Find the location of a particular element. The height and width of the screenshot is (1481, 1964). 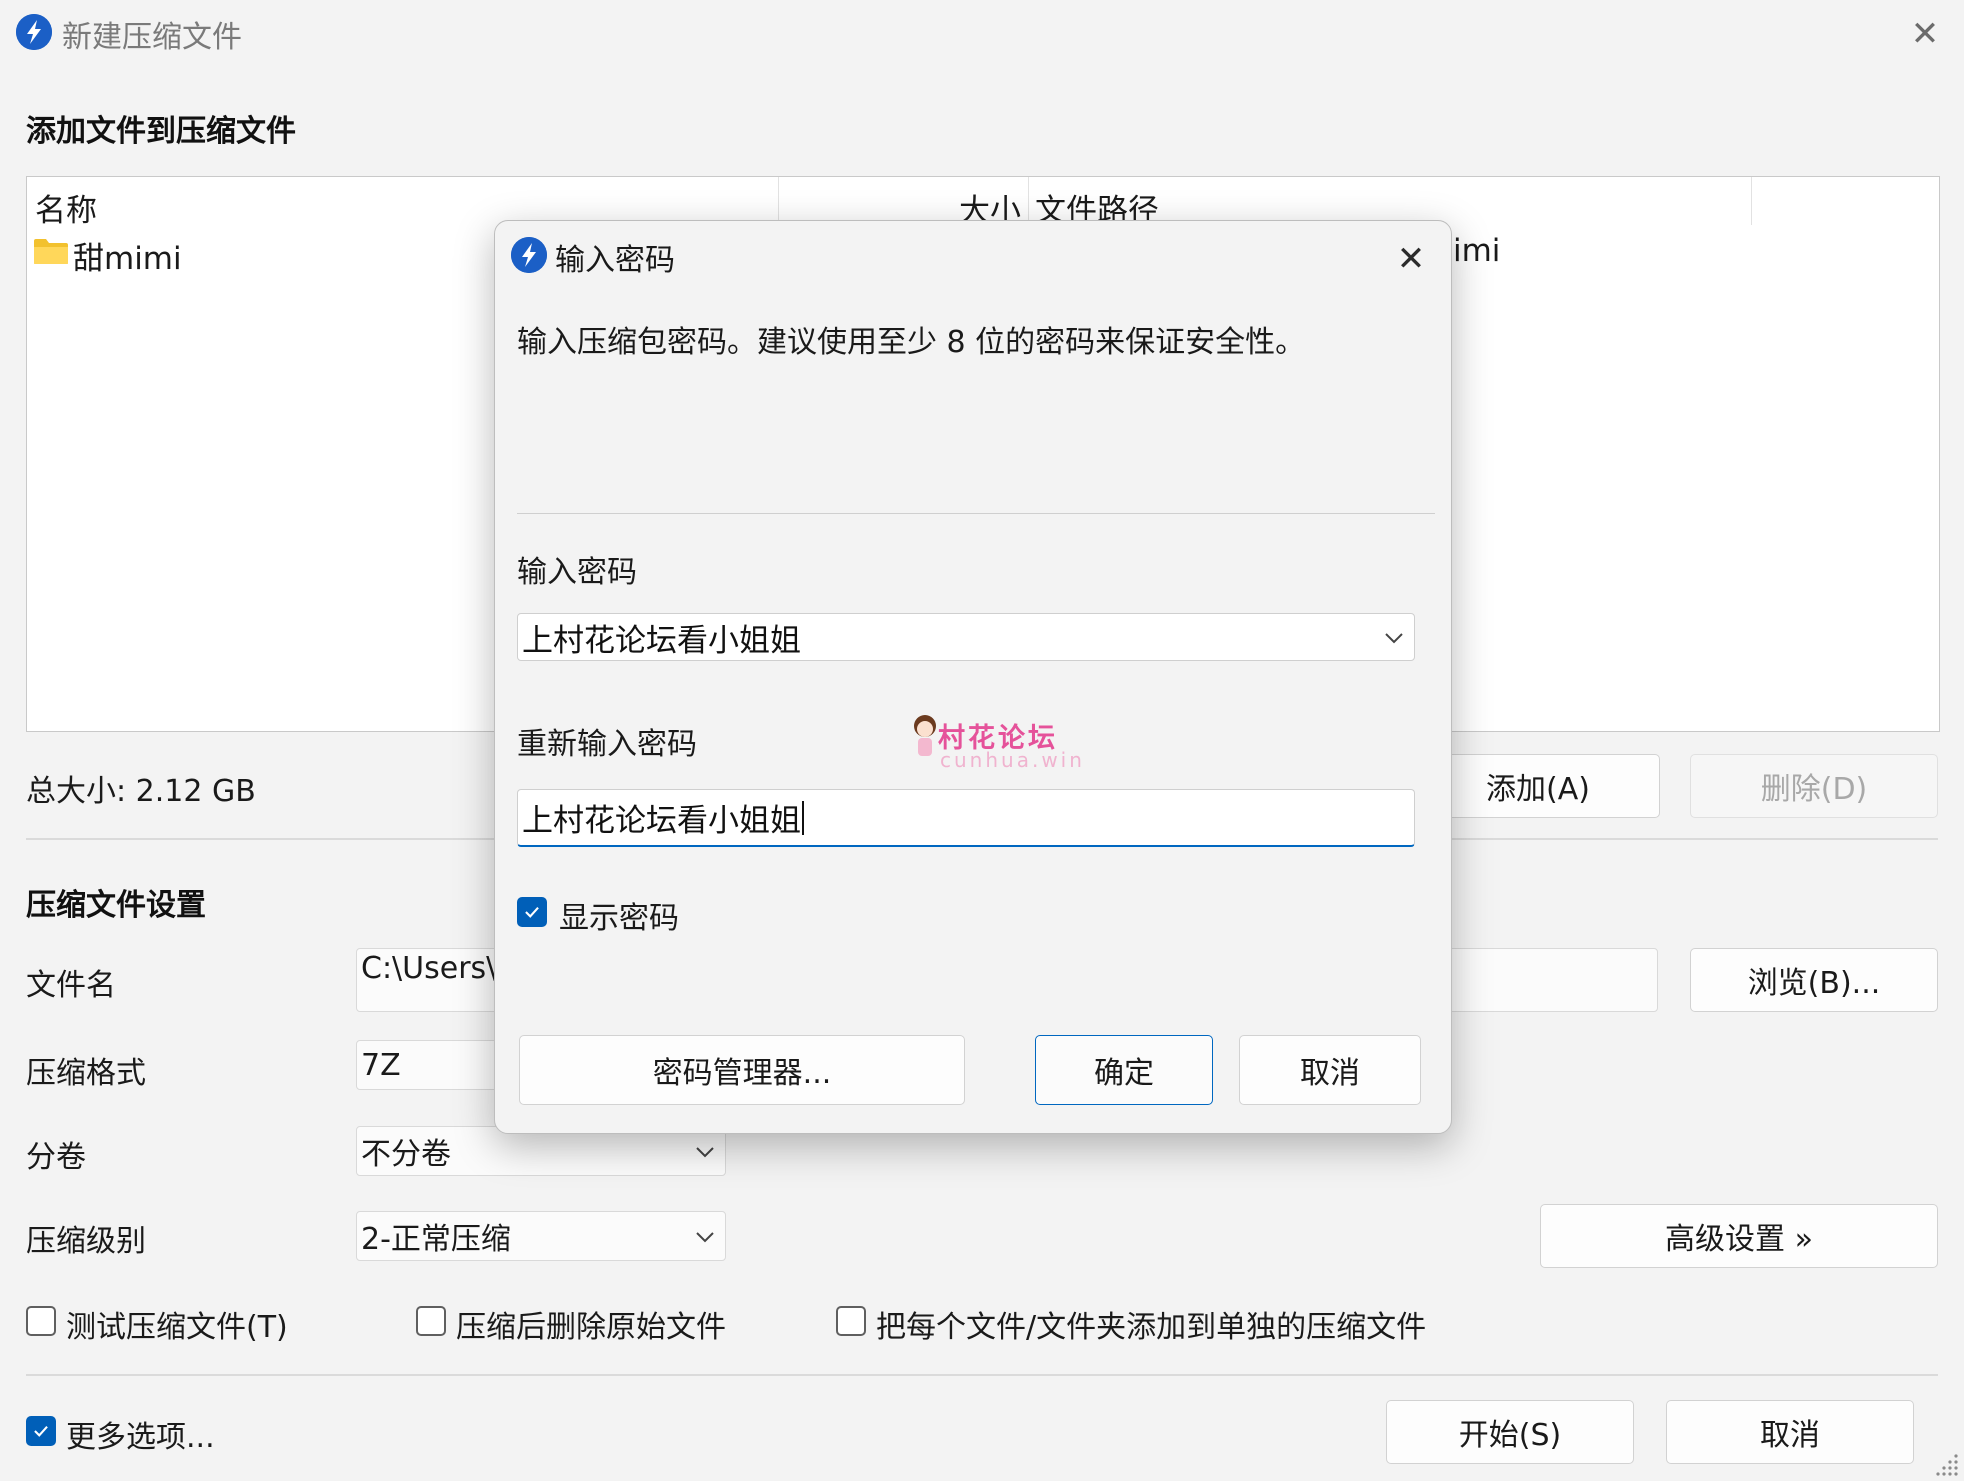

window-close-button: ✕ is located at coordinates (1925, 34).